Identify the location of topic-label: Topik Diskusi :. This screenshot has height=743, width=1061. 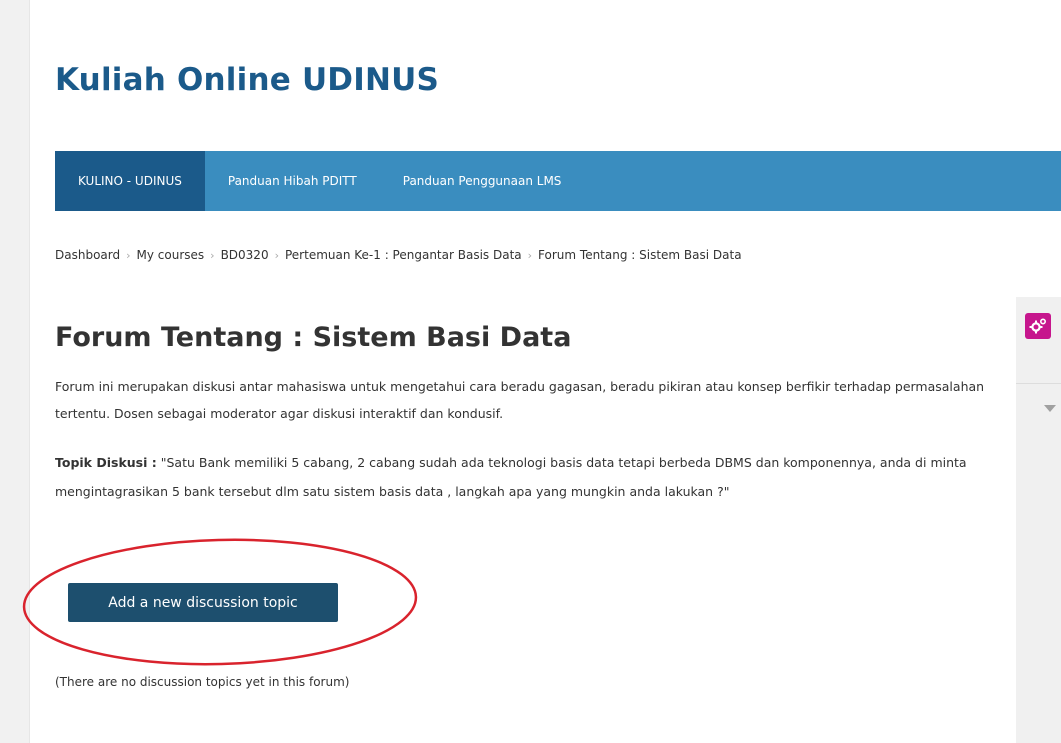
(106, 462).